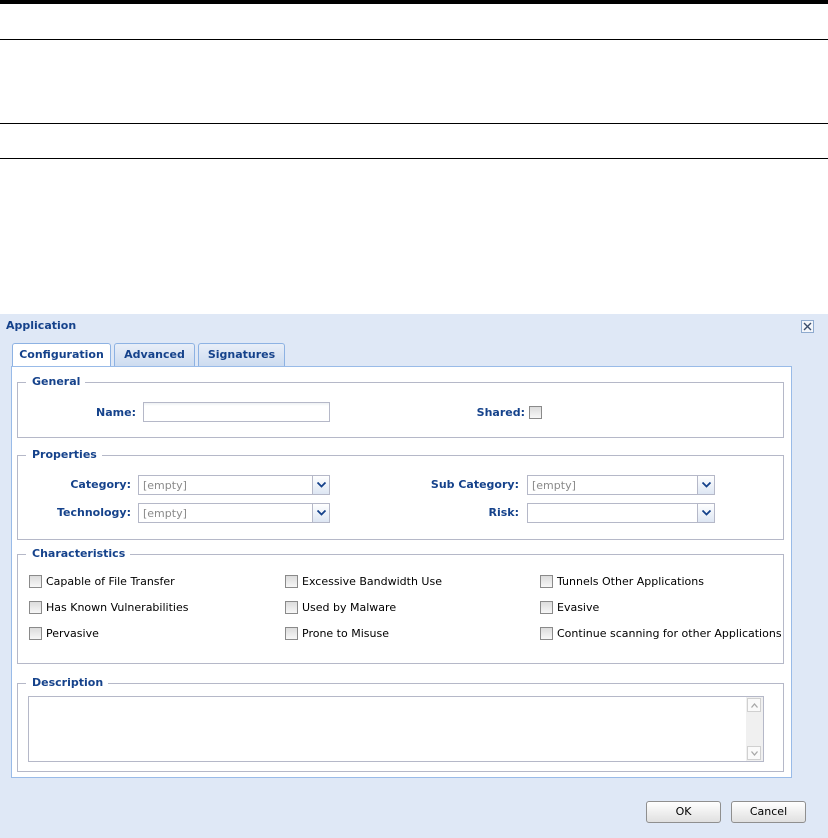 This screenshot has width=828, height=838. Describe the element at coordinates (768, 812) in the screenshot. I see `cancel-button: Cancel` at that location.